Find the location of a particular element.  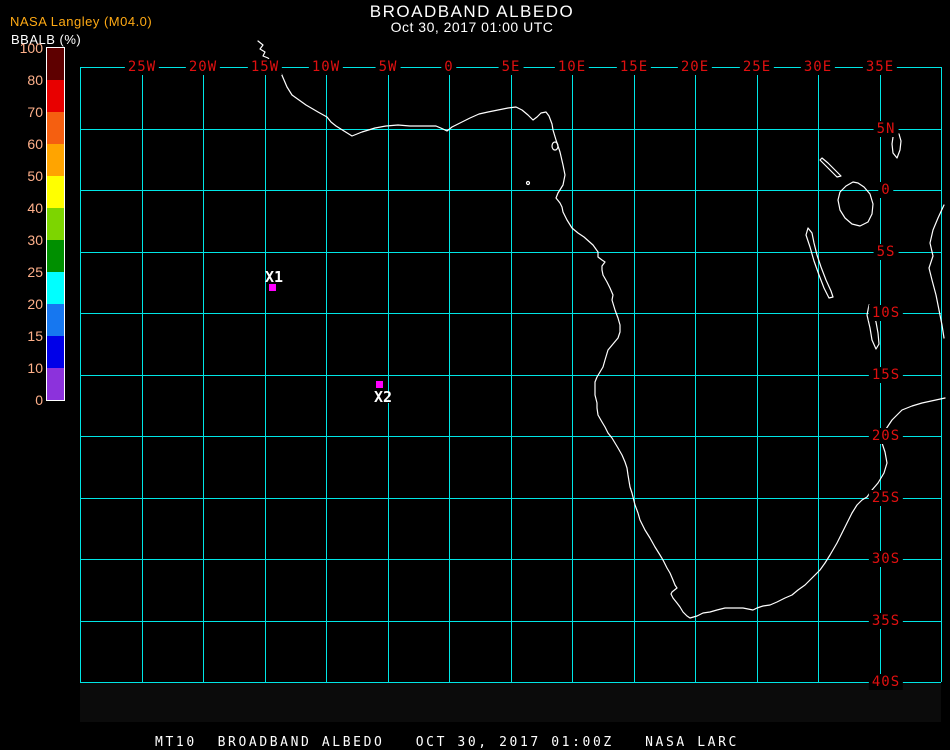

longitude-label: 25E is located at coordinates (757, 67).